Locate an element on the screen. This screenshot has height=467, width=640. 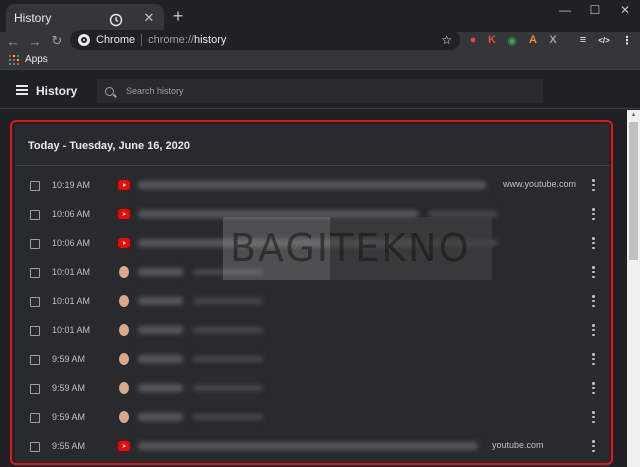
history-row: 9:55 AM youtube.com is located at coordinates (312, 446).